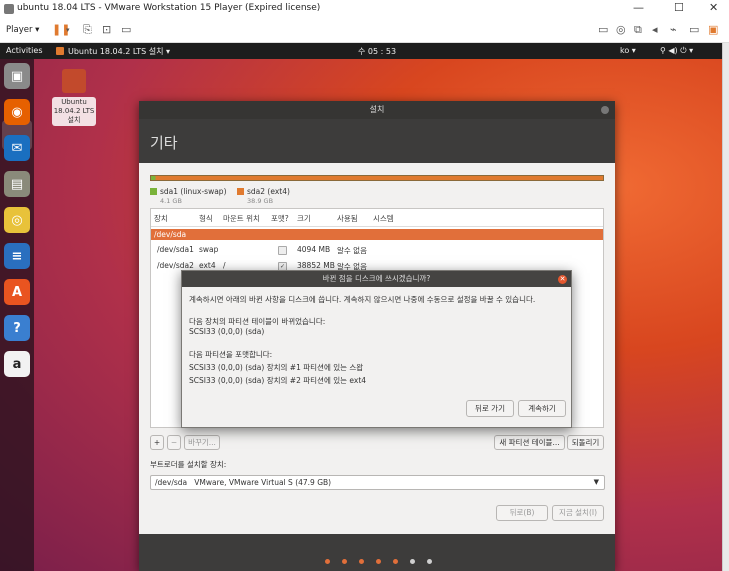  What do you see at coordinates (628, 50) in the screenshot?
I see `input-method-menu: ko ▾` at bounding box center [628, 50].